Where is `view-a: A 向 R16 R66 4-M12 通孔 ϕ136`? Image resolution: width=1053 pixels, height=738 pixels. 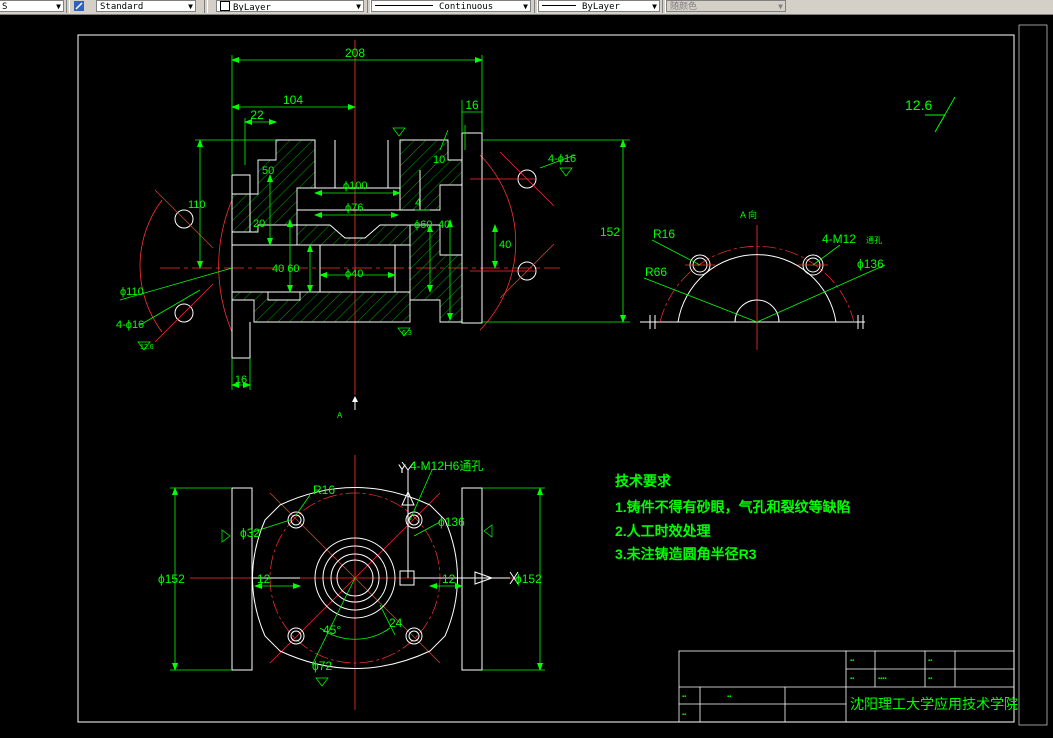 view-a: A 向 R16 R66 4-M12 通孔 ϕ136 is located at coordinates (763, 279).